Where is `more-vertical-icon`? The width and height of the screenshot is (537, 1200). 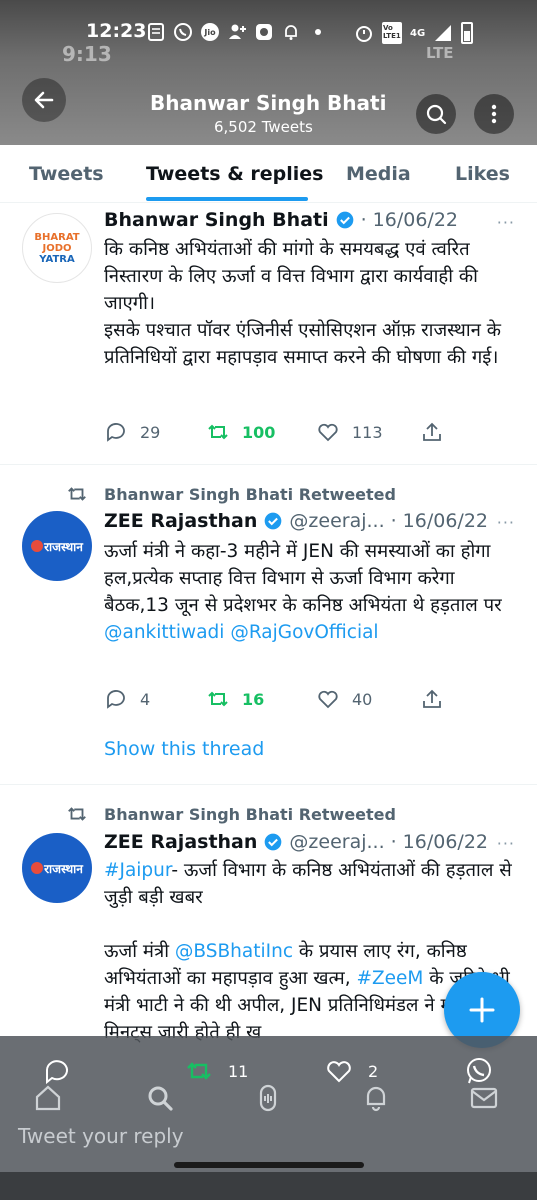 more-vertical-icon is located at coordinates (494, 114).